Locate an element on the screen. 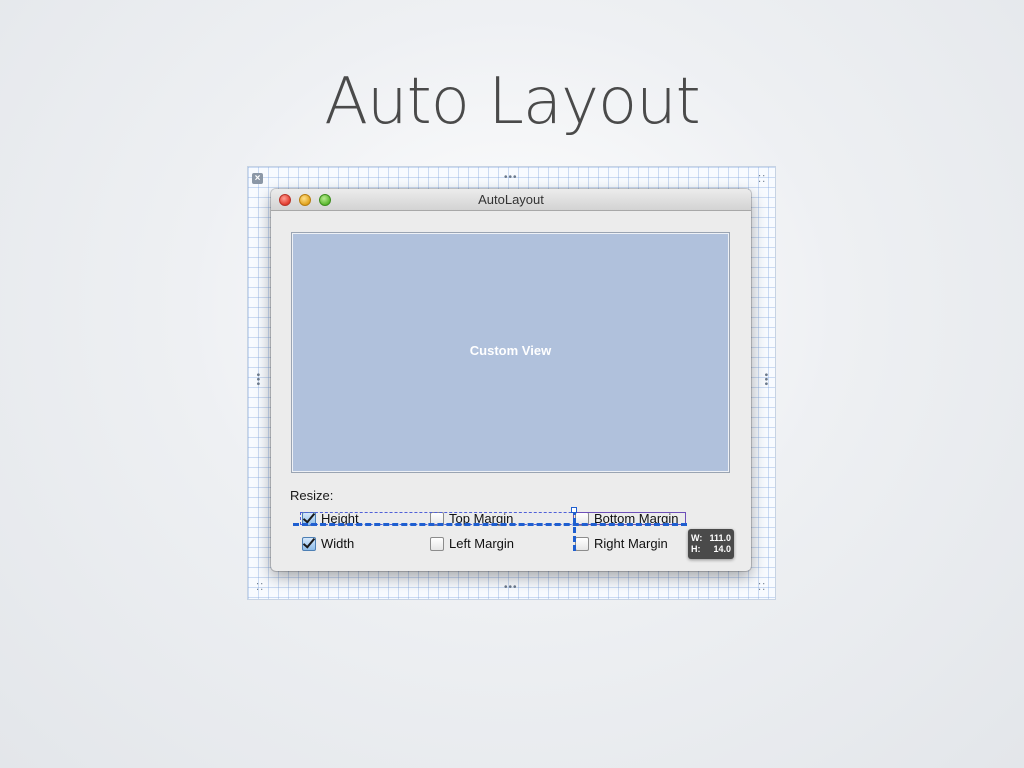 The width and height of the screenshot is (1024, 768). constraint-anchor-icon is located at coordinates (574, 510).